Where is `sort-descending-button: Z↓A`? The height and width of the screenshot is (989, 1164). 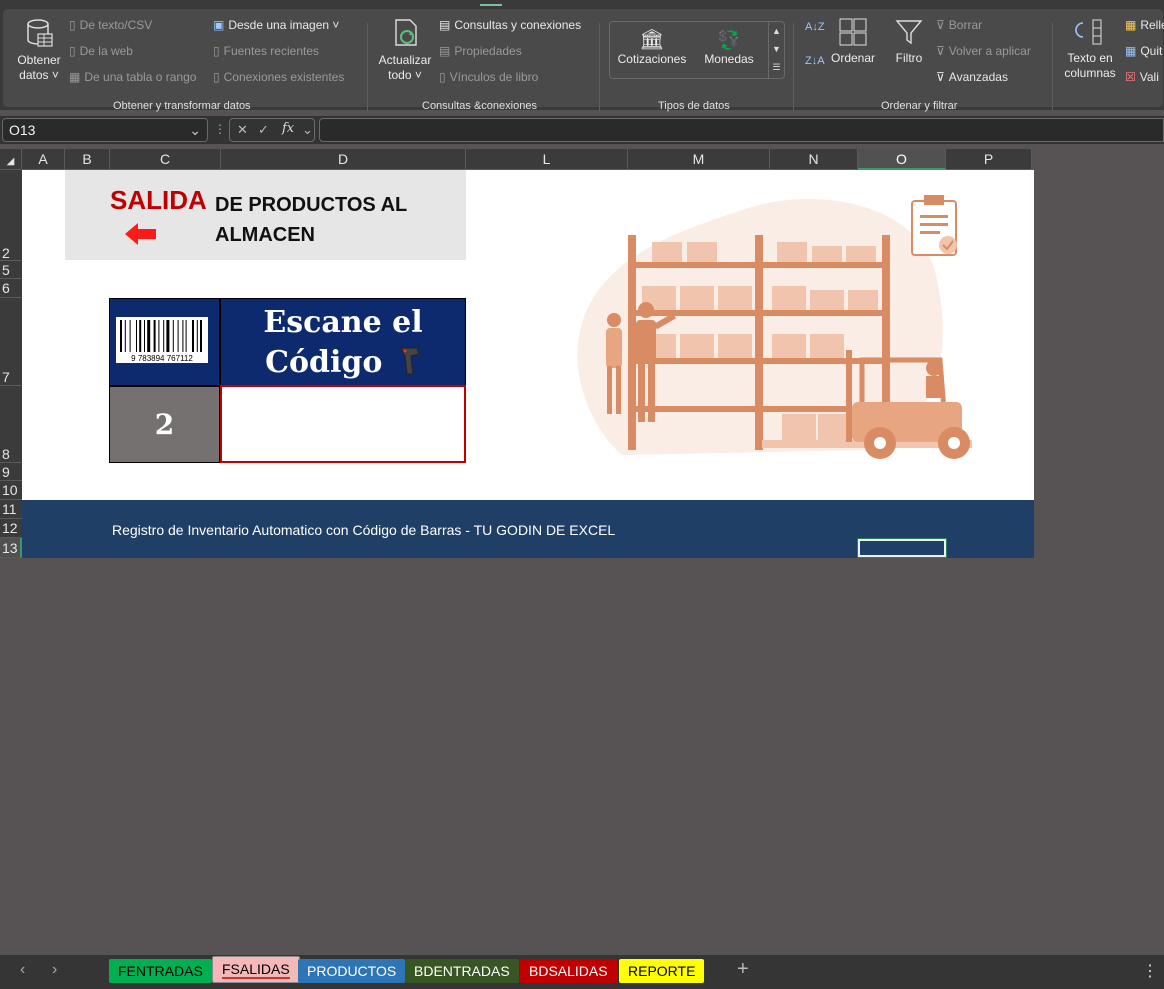 sort-descending-button: Z↓A is located at coordinates (815, 61).